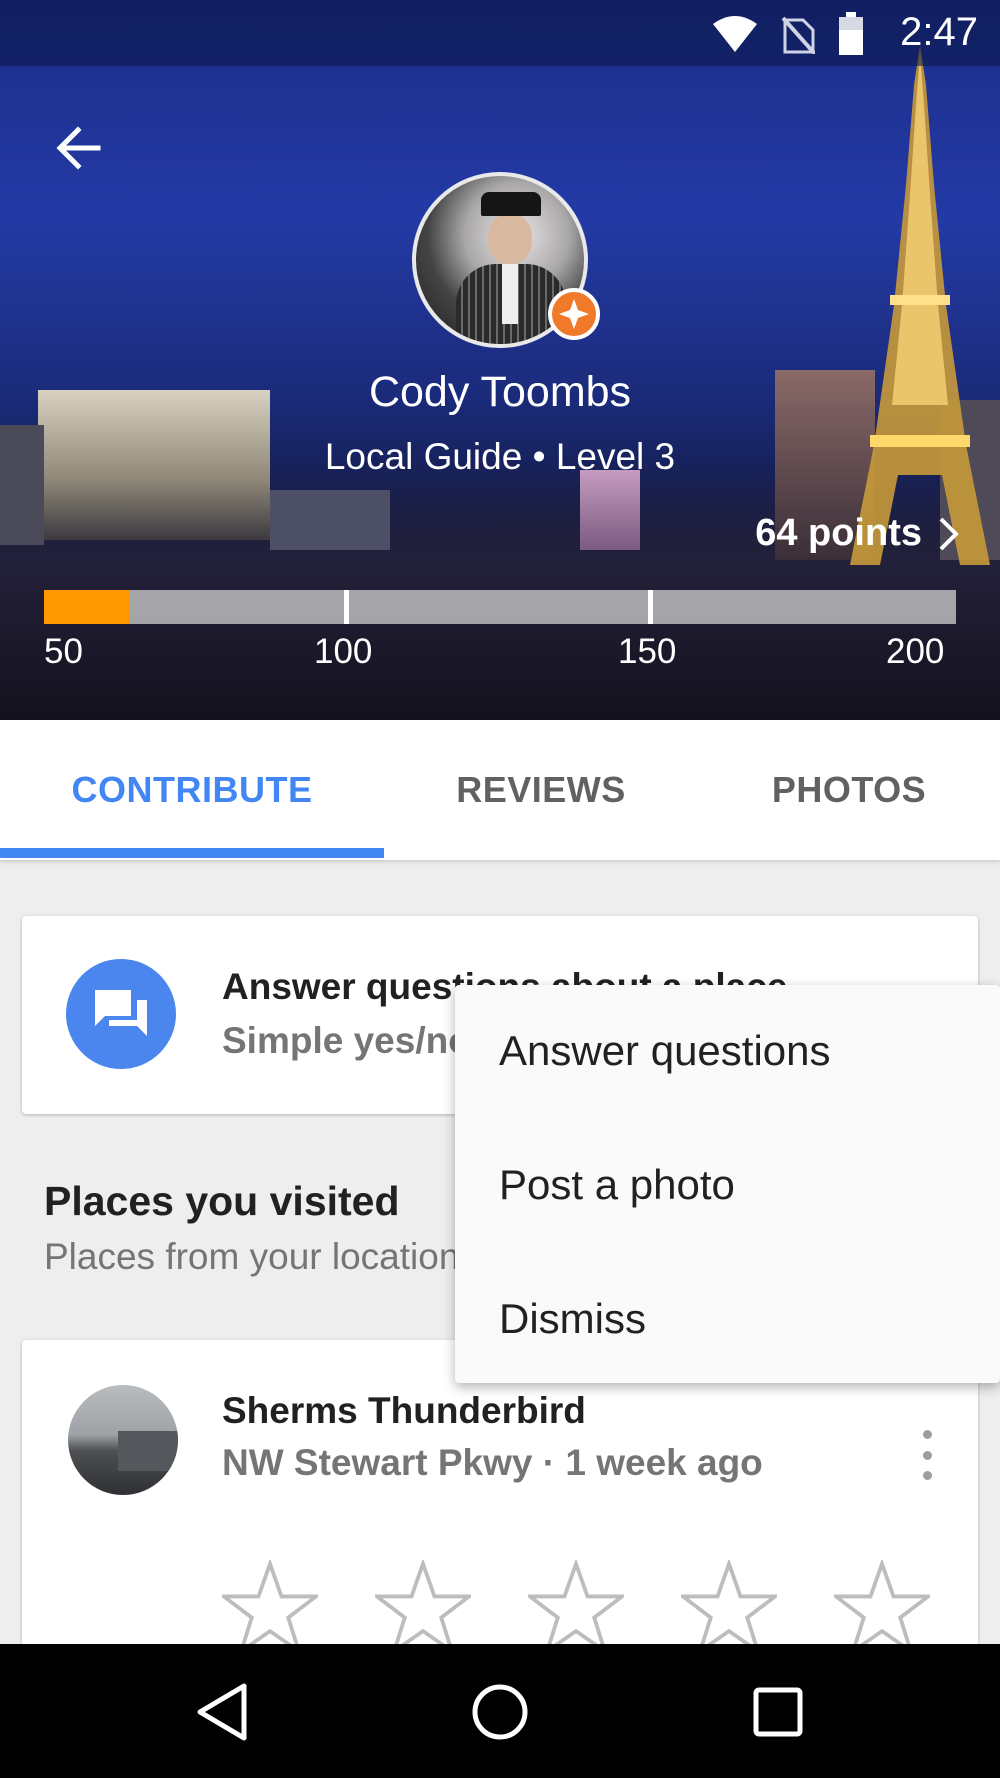  I want to click on system-nav-bar, so click(500, 1711).